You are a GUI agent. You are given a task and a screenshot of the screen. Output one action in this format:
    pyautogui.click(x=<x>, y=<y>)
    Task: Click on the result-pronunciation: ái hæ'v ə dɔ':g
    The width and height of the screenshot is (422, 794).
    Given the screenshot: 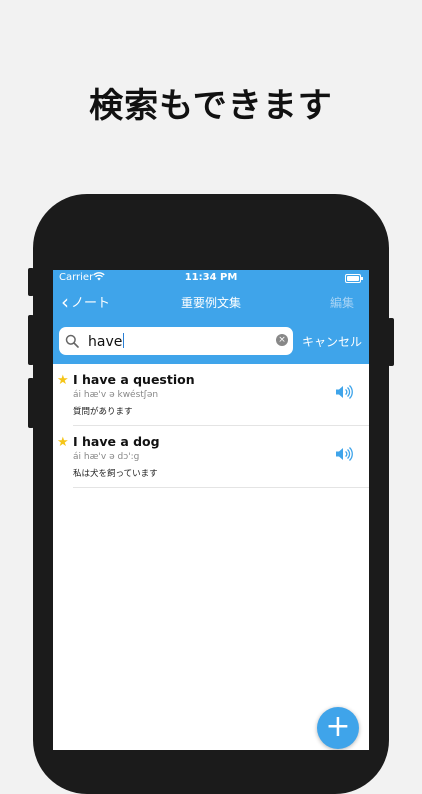 What is the action you would take?
    pyautogui.click(x=106, y=457)
    